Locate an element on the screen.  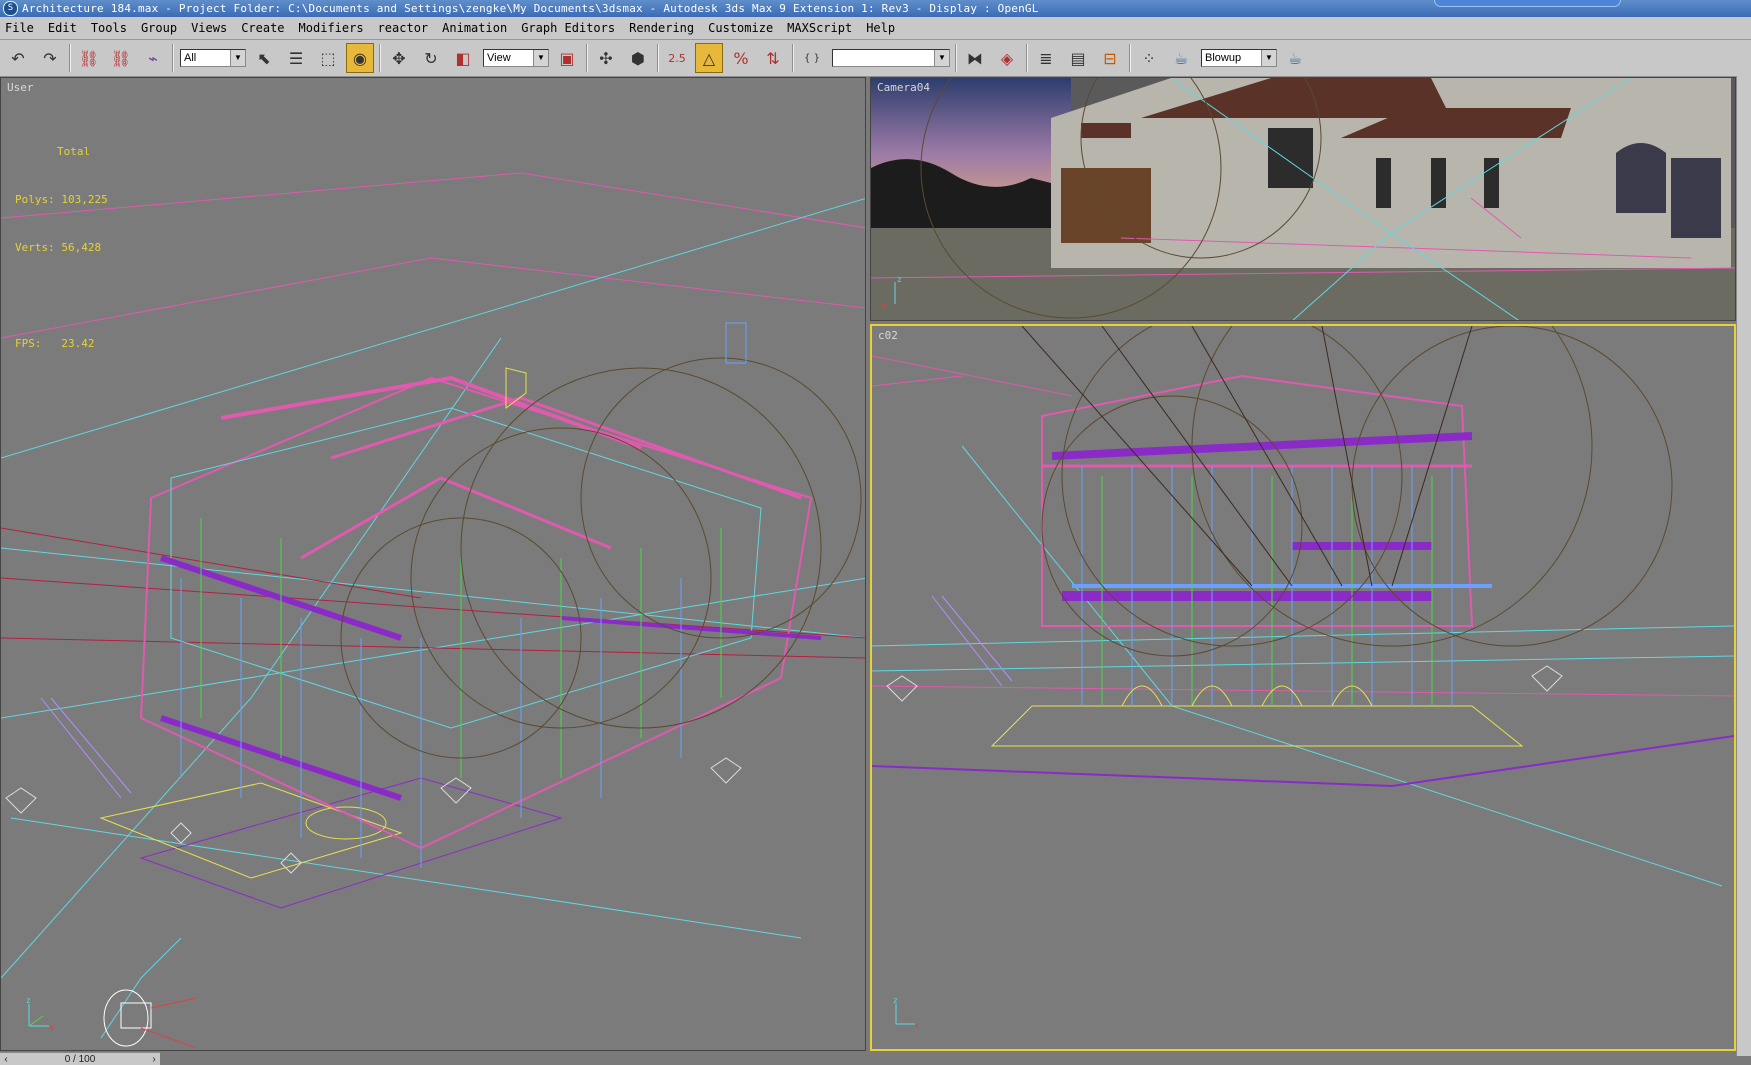
layer-manager-icon: ≣ is located at coordinates (1046, 58).